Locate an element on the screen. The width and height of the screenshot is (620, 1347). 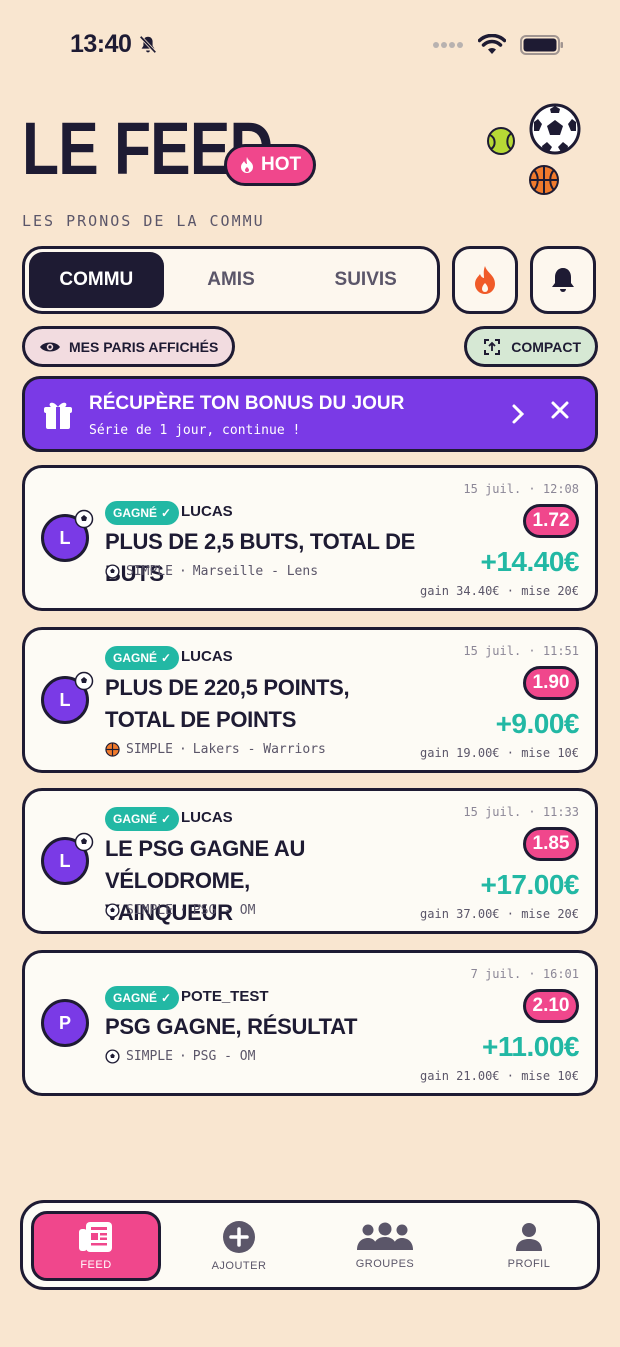
bell-icon is located at coordinates (563, 280).